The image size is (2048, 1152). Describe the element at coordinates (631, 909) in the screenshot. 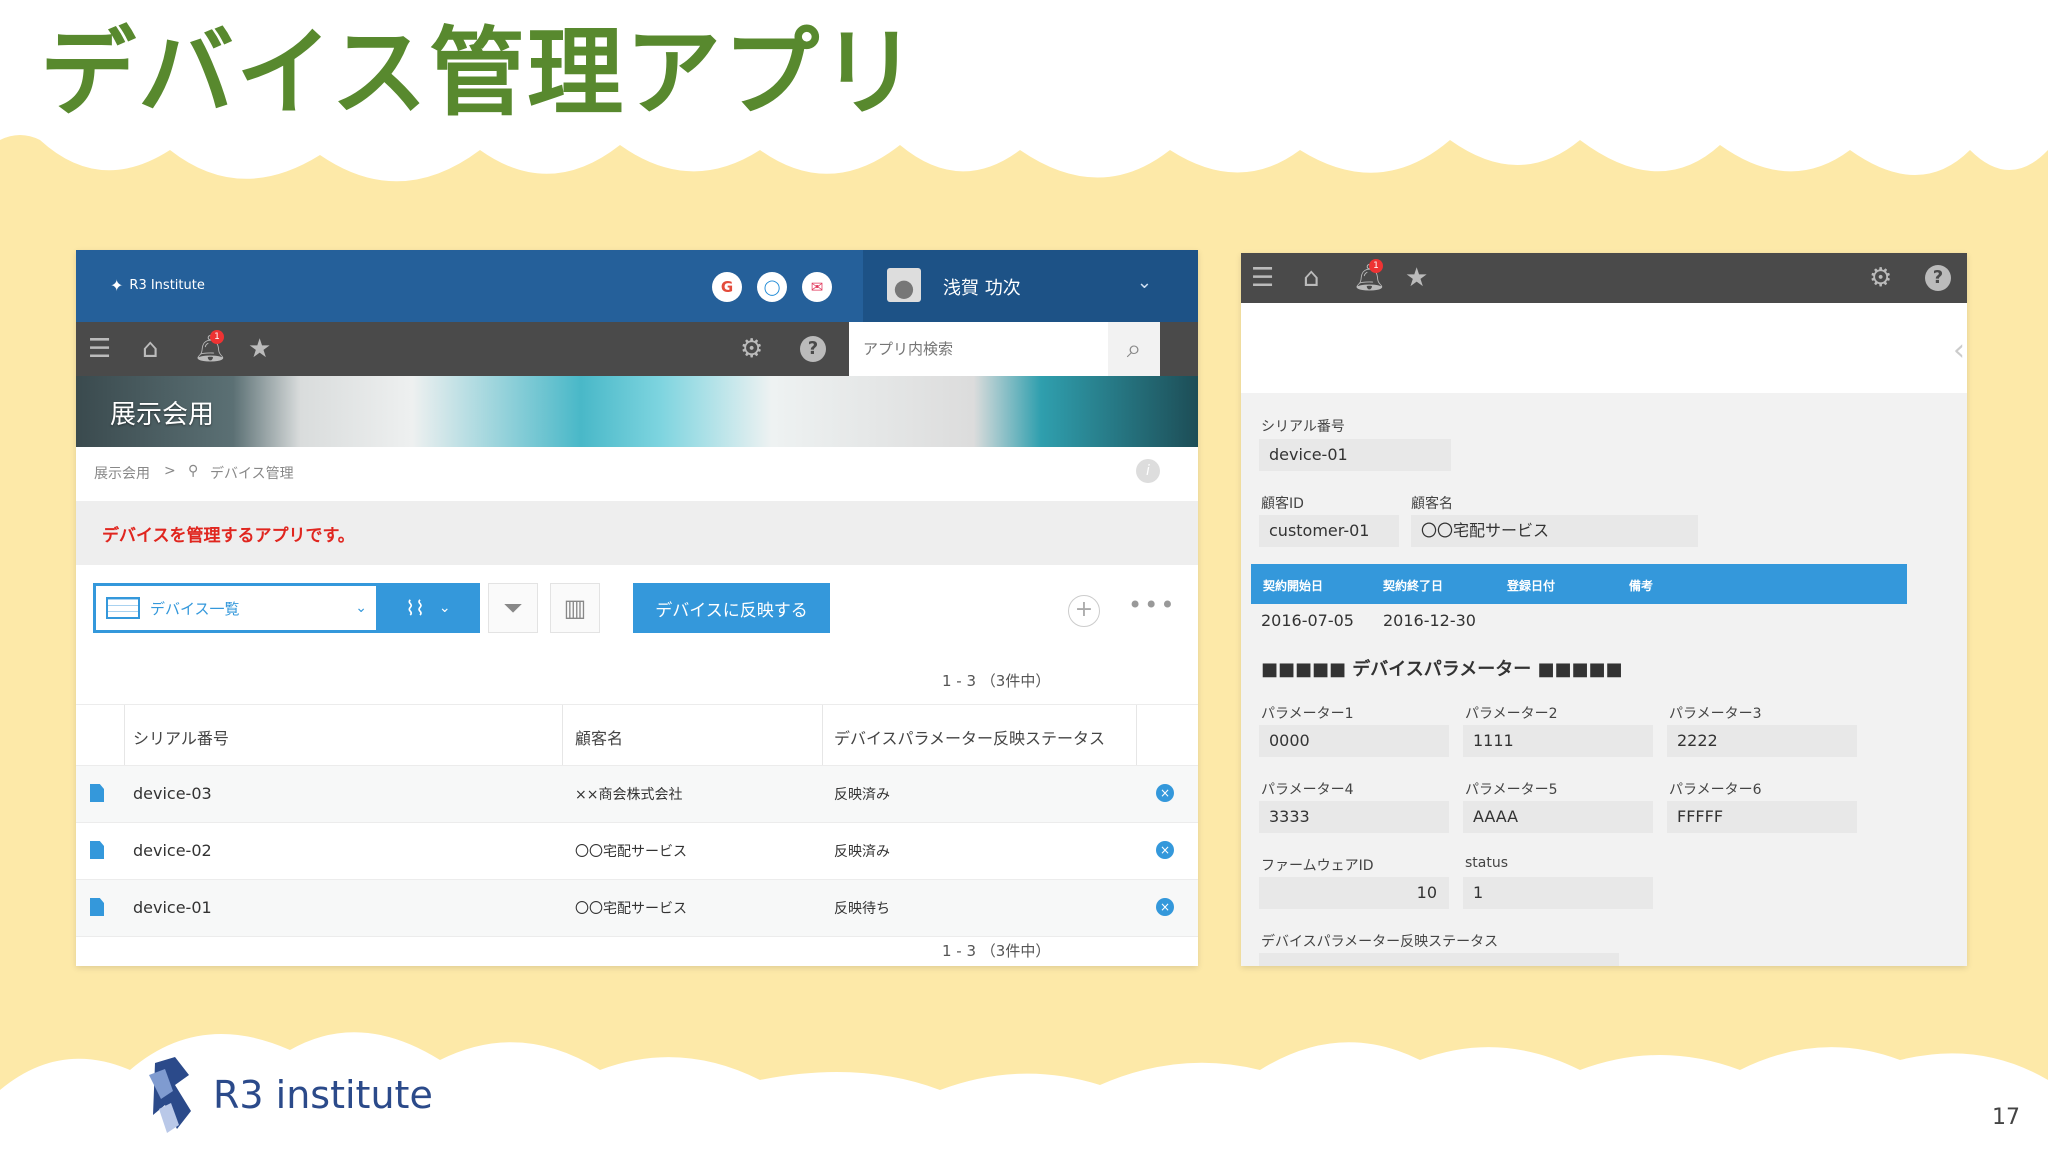

I see `customer-cell: 〇〇宅配サービス` at that location.